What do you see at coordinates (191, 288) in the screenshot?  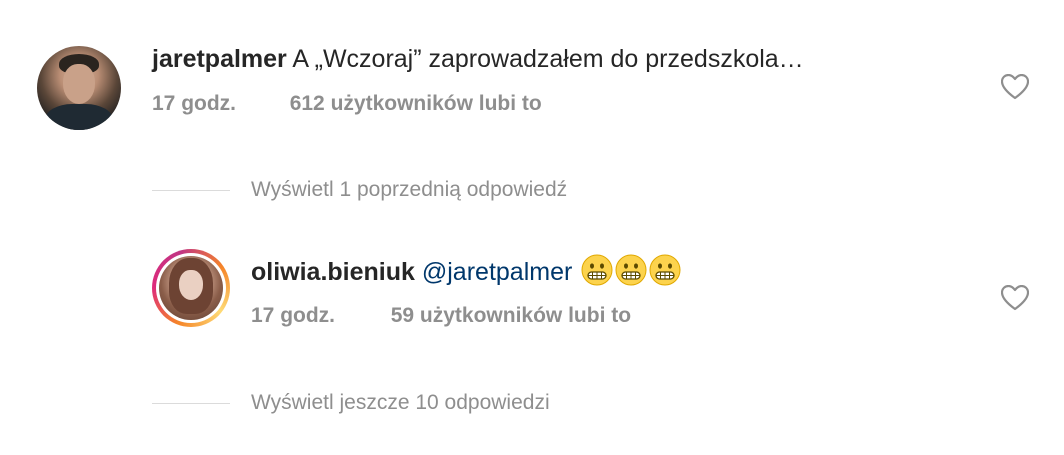 I see `avatar-oliwia-bieniuk` at bounding box center [191, 288].